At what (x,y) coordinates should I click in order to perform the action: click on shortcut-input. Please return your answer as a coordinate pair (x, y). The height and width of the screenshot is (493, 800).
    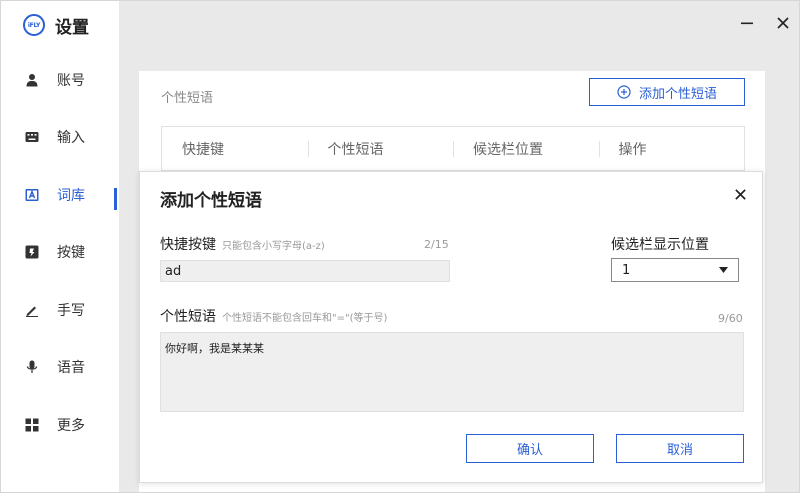
    Looking at the image, I should click on (305, 271).